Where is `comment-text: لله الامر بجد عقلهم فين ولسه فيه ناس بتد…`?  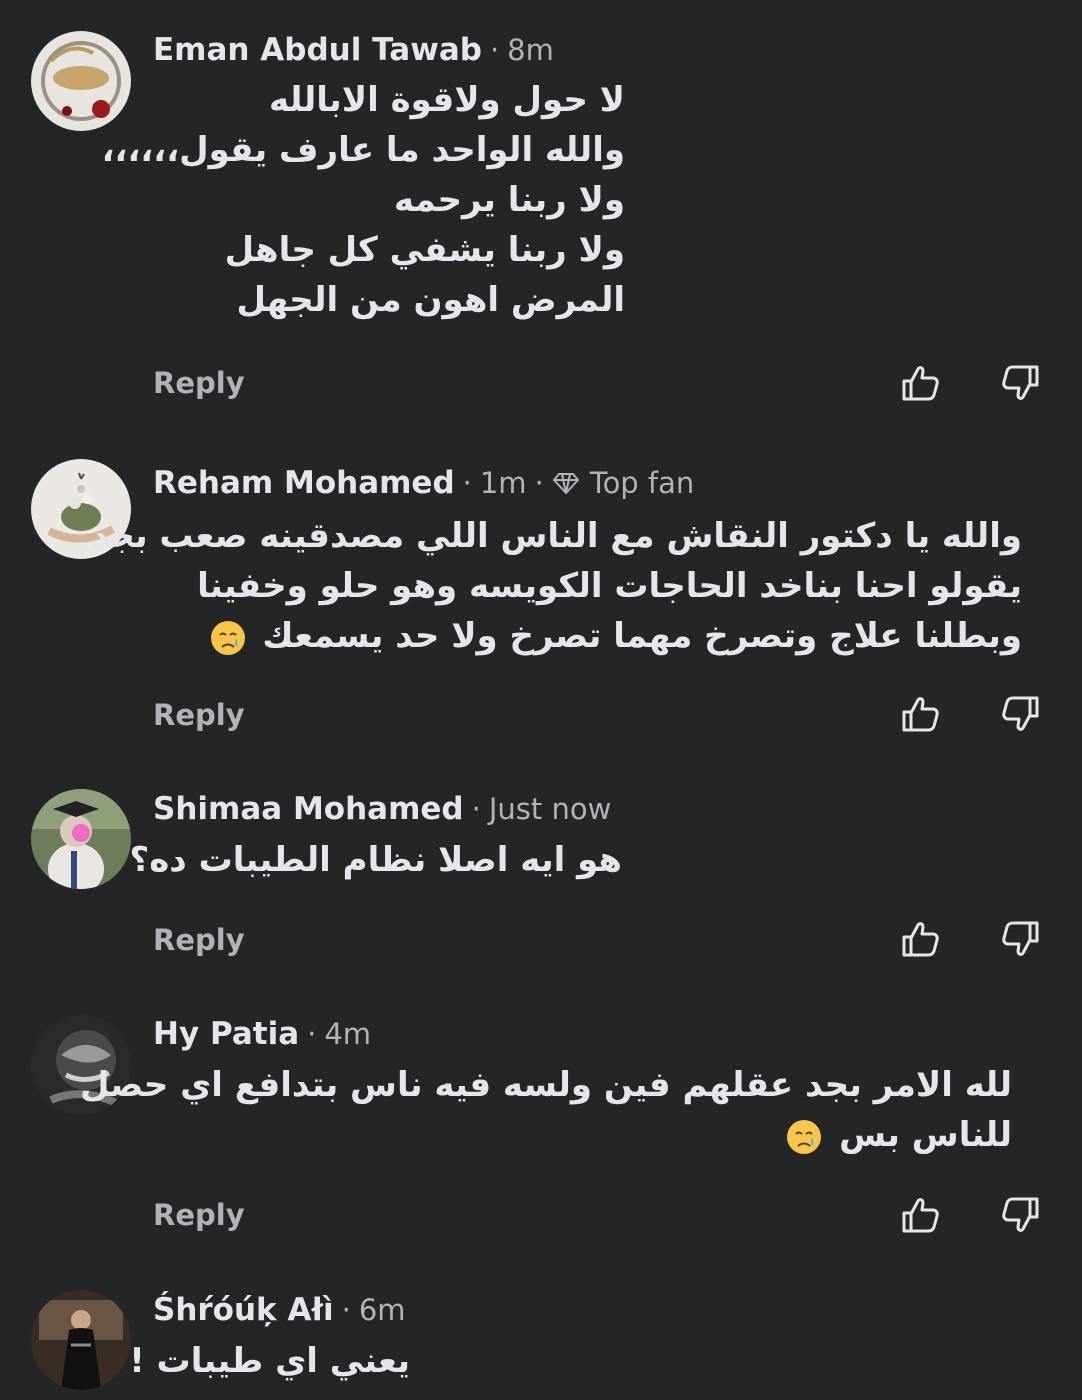 comment-text: لله الامر بجد عقلهم فين ولسه فيه ناس بتد… is located at coordinates (545, 1110).